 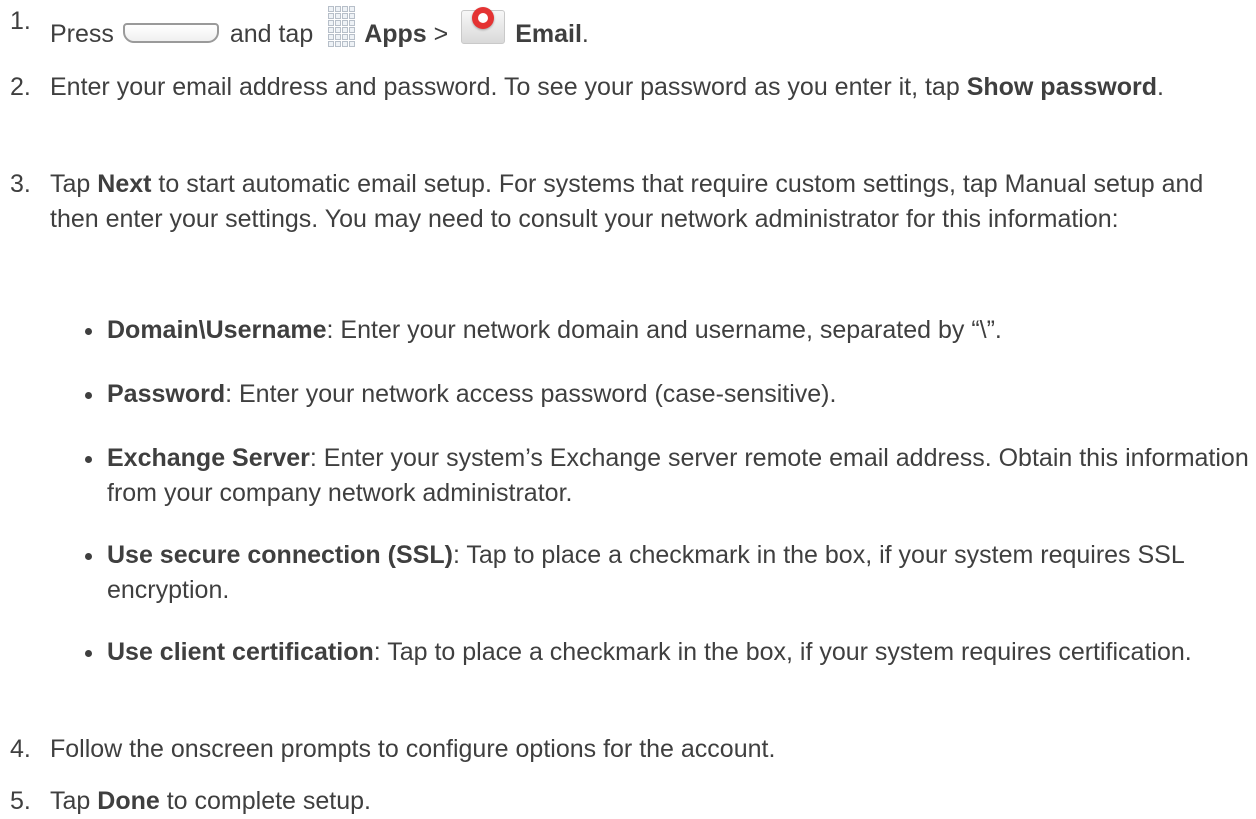 I want to click on step-number: 4., so click(x=20, y=749).